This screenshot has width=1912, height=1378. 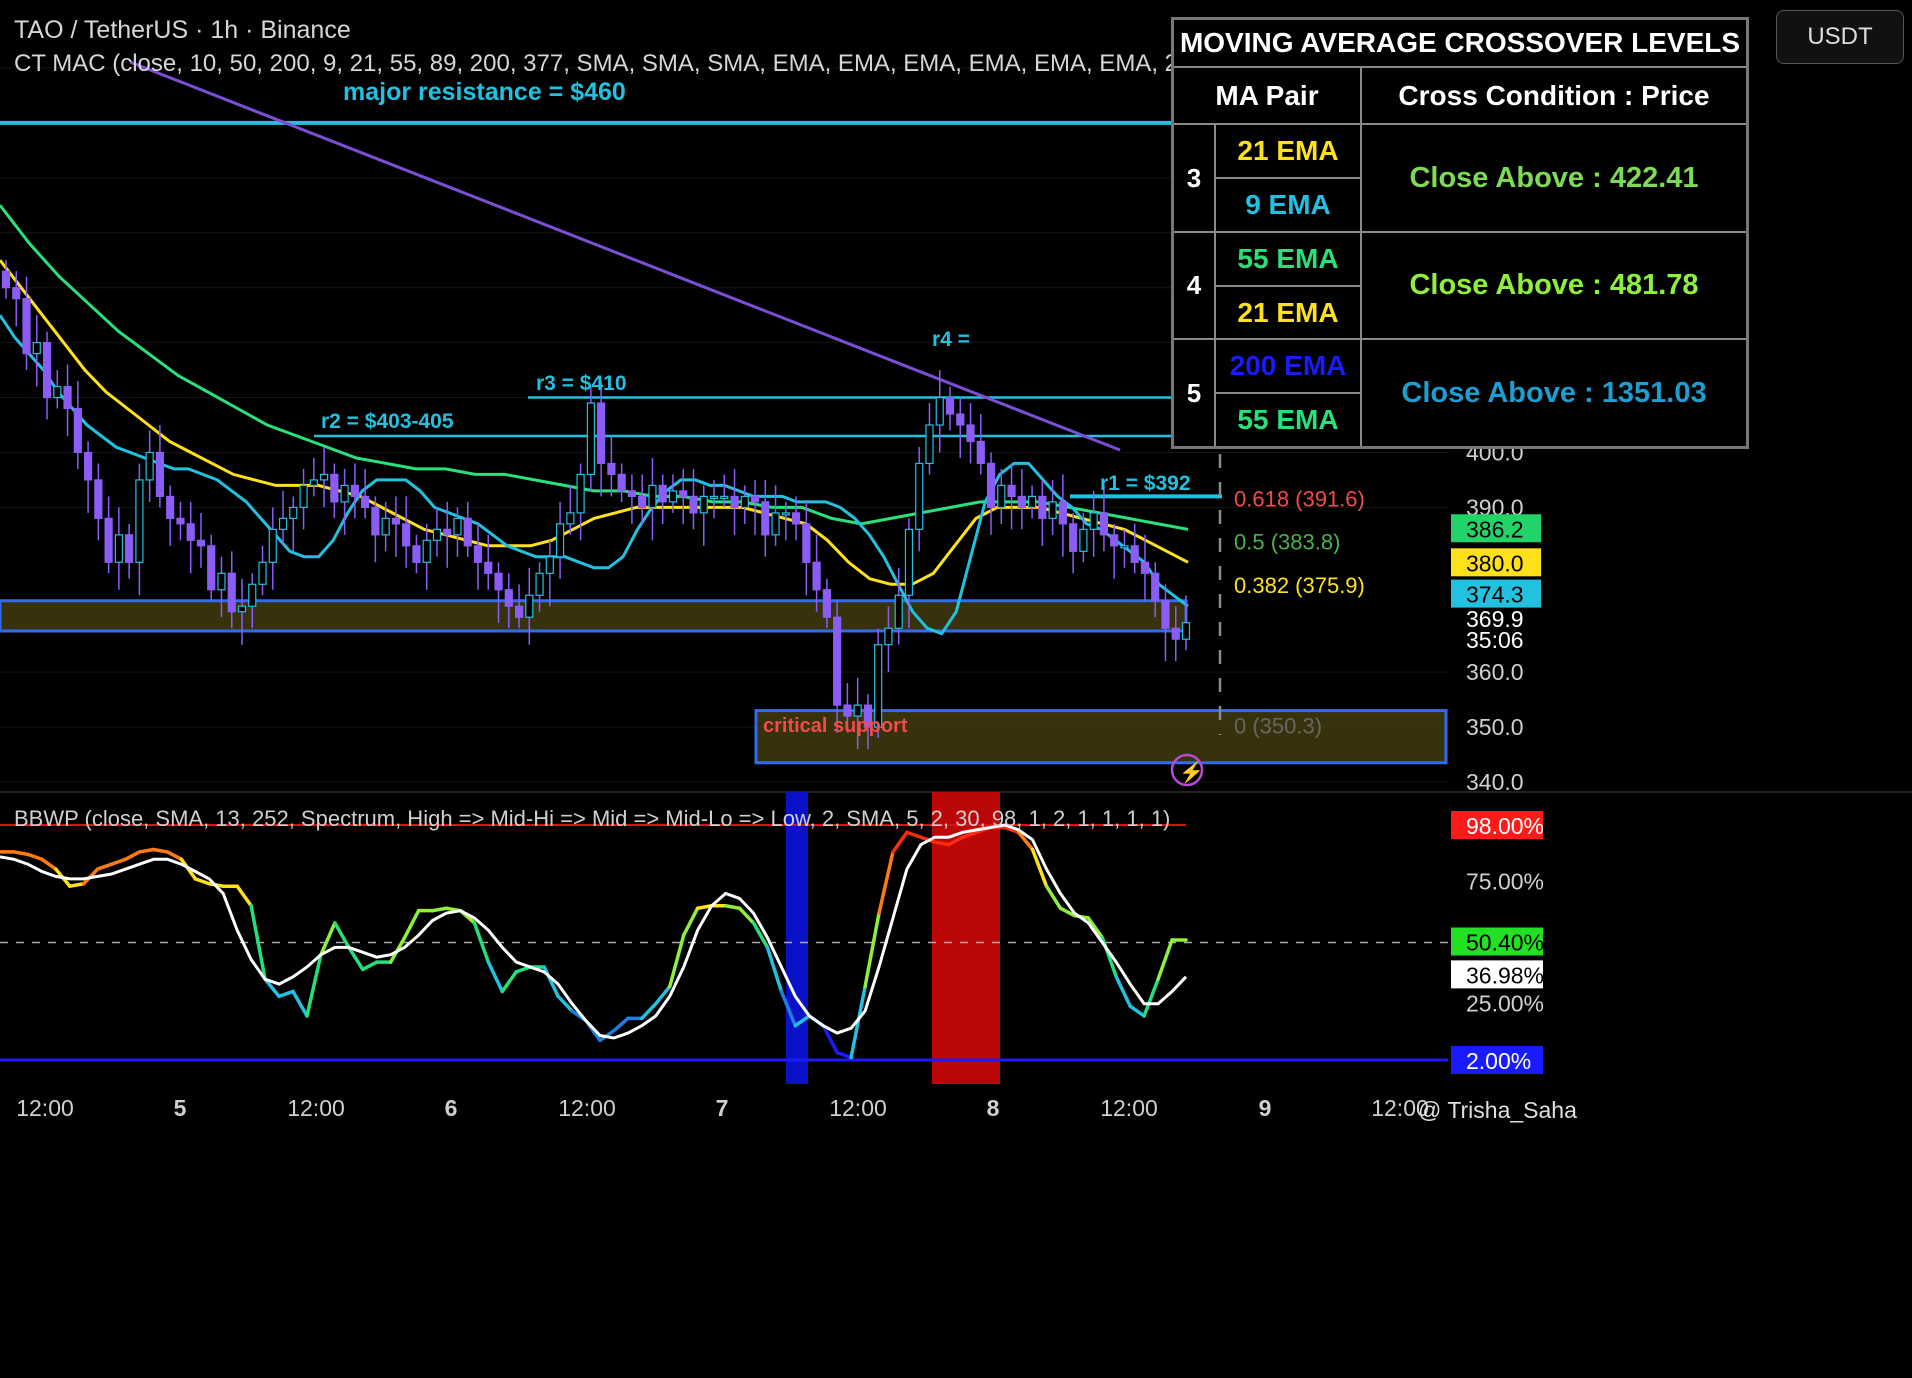 What do you see at coordinates (1288, 258) in the screenshot?
I see `ma-a: 55 EMA` at bounding box center [1288, 258].